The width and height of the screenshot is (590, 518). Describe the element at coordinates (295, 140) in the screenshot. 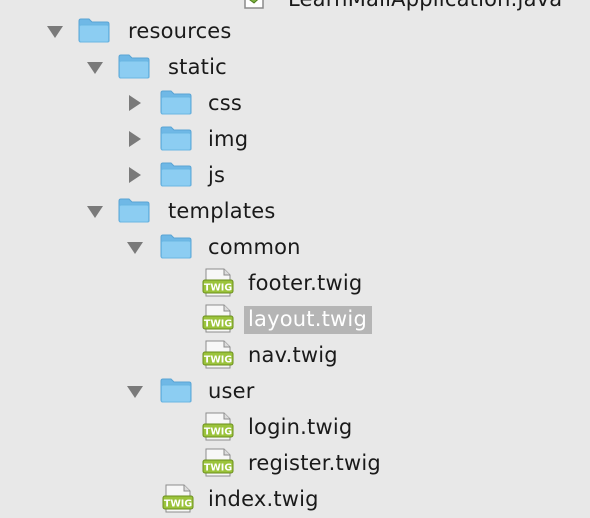

I see `tree-item-img: img` at that location.